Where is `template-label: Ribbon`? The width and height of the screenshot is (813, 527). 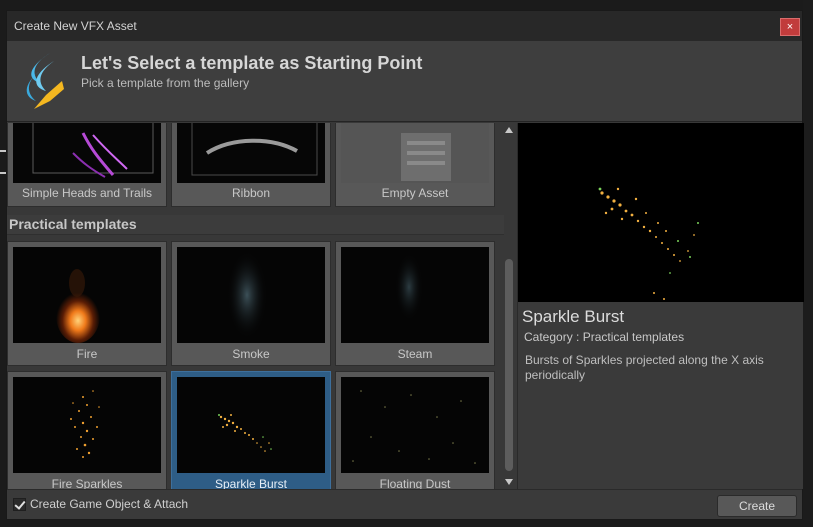
template-label: Ribbon is located at coordinates (251, 193).